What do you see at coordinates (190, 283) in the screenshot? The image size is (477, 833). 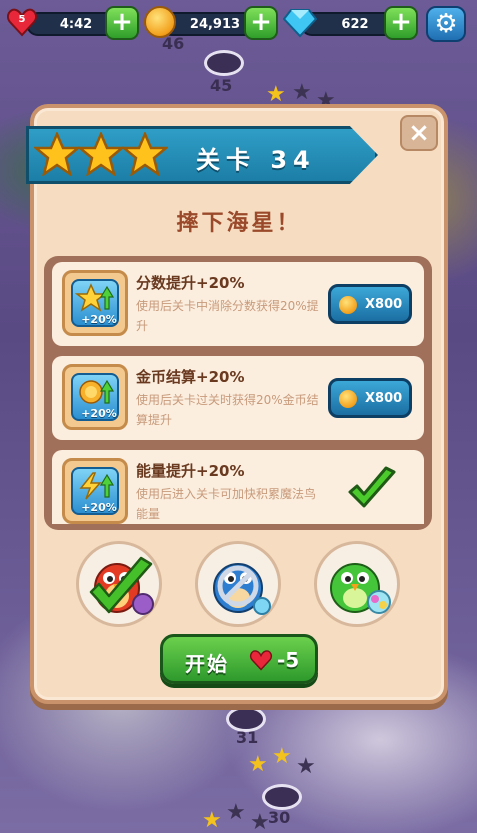 I see `boost-title: 分数提升+20%` at bounding box center [190, 283].